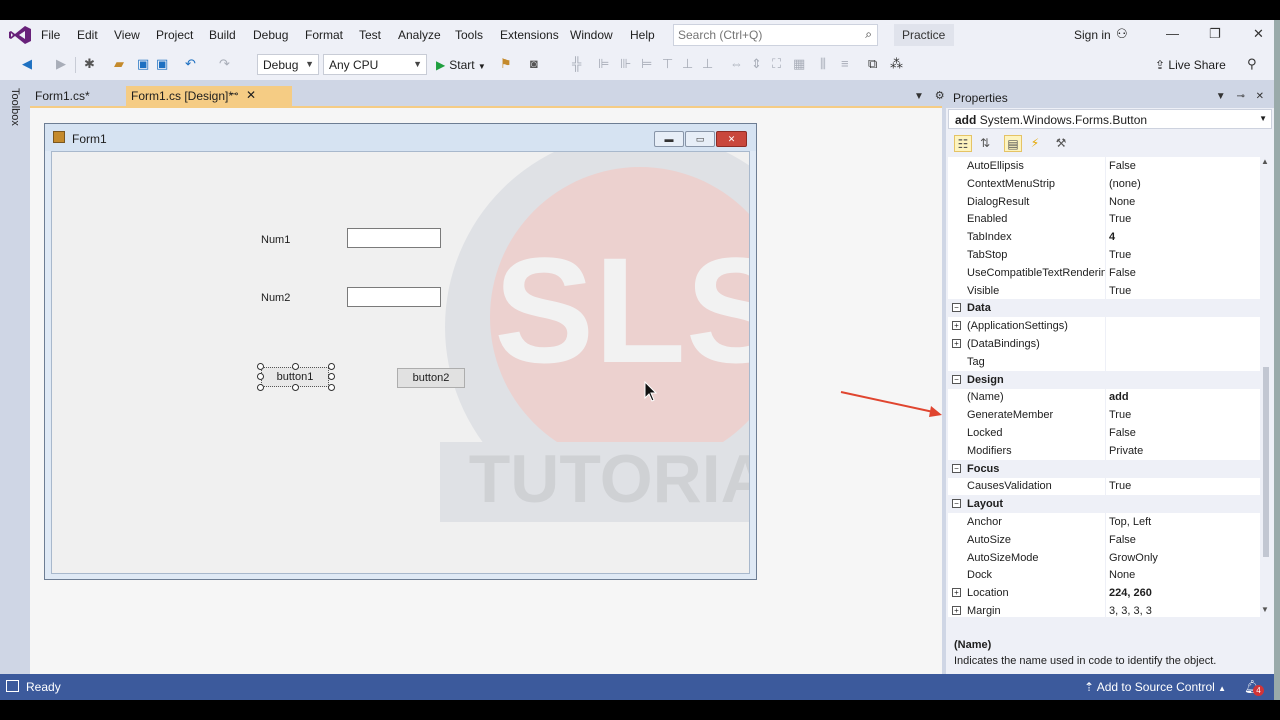 Image resolution: width=1280 pixels, height=720 pixels. What do you see at coordinates (1104, 202) in the screenshot?
I see `property-row: DialogResult None` at bounding box center [1104, 202].